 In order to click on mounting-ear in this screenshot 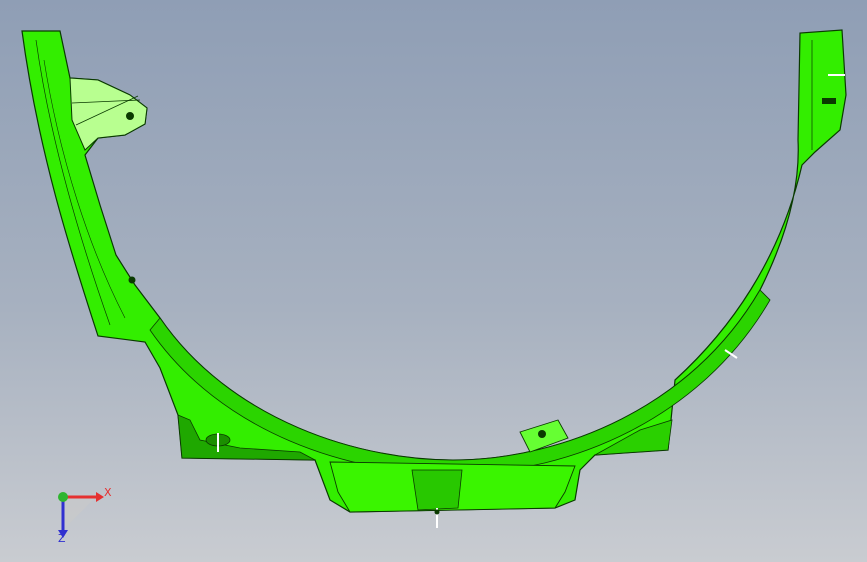, I will do `click(108, 114)`.